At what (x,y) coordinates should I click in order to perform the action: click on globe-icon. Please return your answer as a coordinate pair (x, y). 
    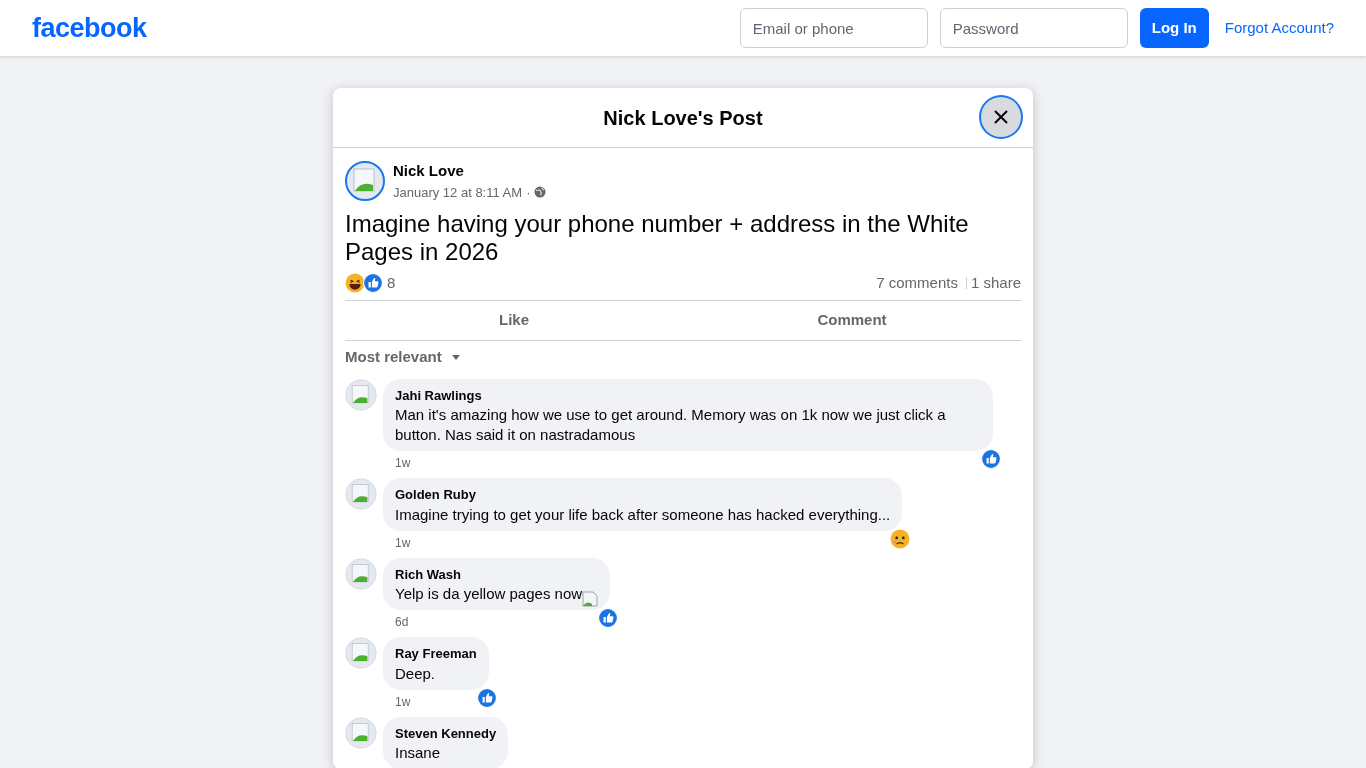
    Looking at the image, I should click on (540, 192).